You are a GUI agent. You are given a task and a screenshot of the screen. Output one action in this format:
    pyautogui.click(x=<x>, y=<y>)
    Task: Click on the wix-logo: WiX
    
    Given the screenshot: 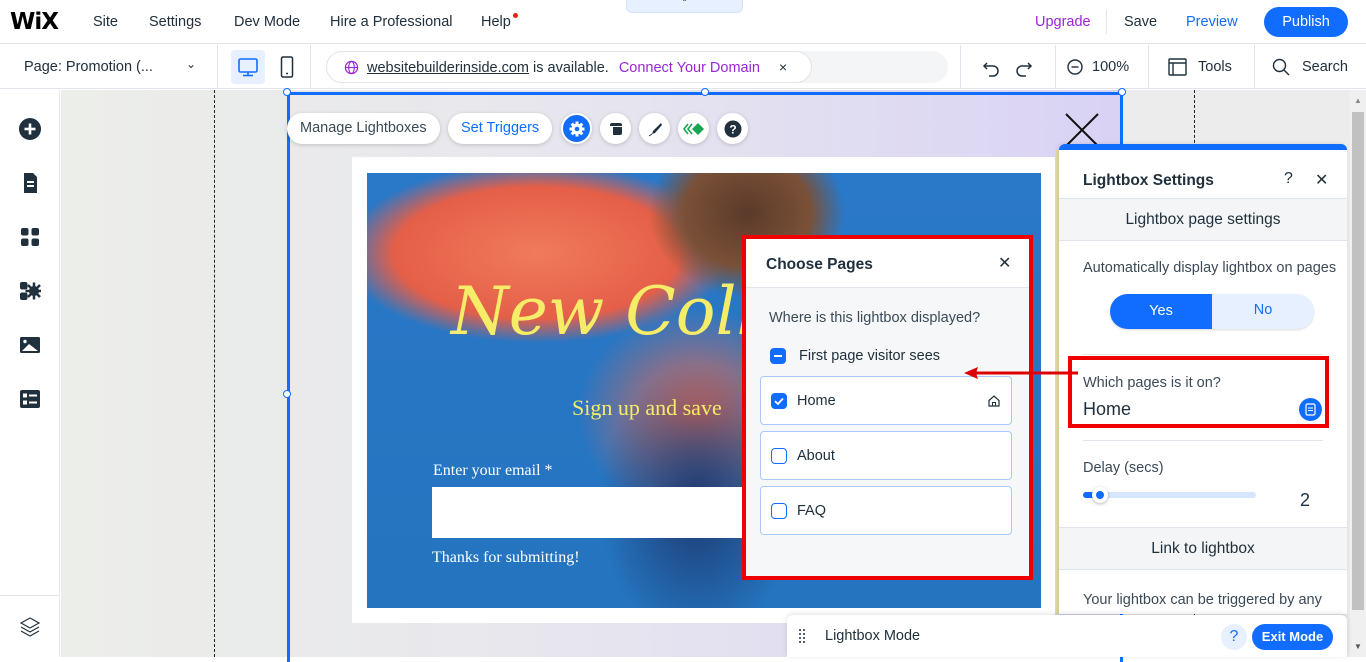 What is the action you would take?
    pyautogui.click(x=34, y=22)
    